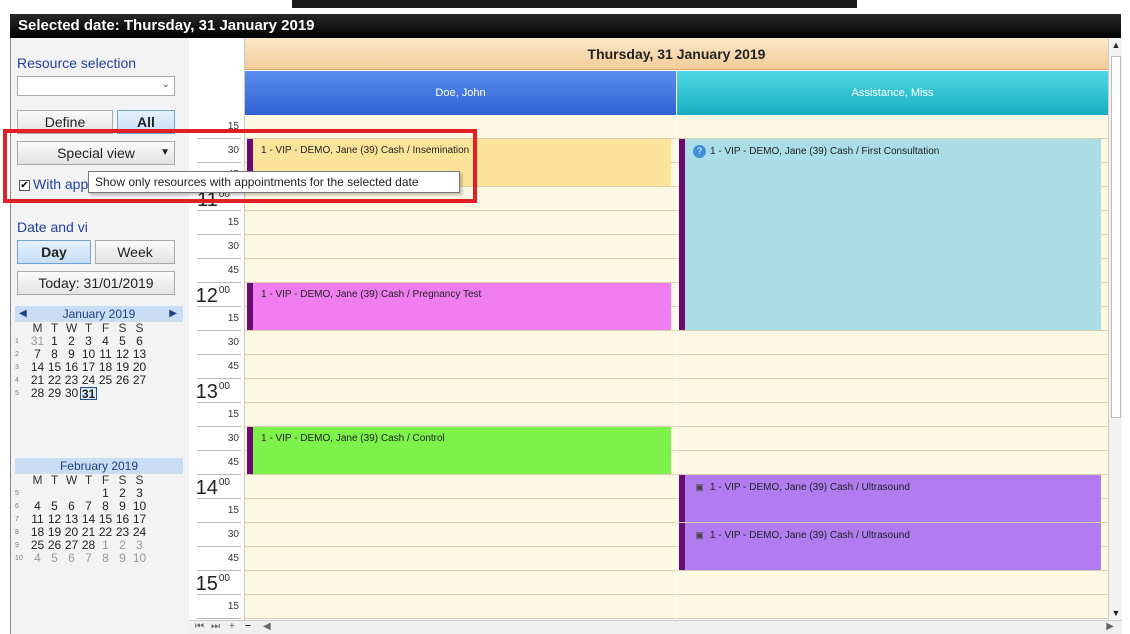 The image size is (1130, 634). I want to click on day-cell: 5, so click(54, 558).